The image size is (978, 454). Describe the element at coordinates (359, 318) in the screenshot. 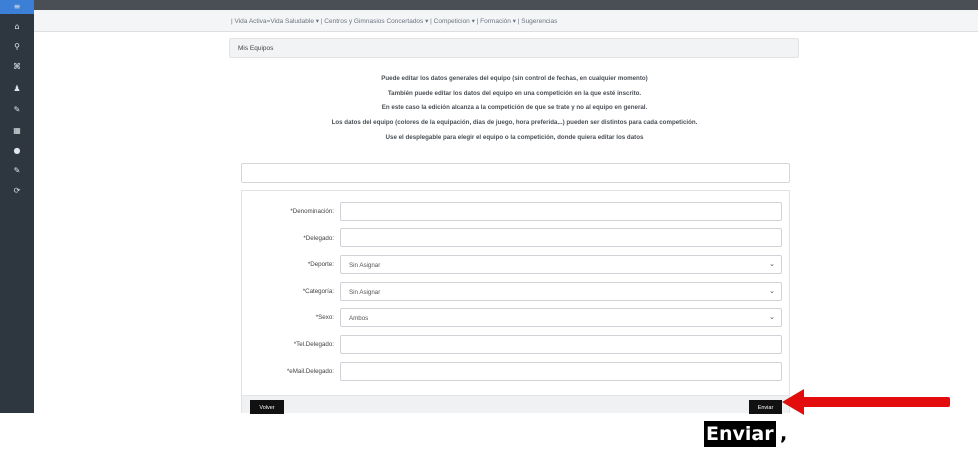

I see `sexo-value: Ambos` at that location.